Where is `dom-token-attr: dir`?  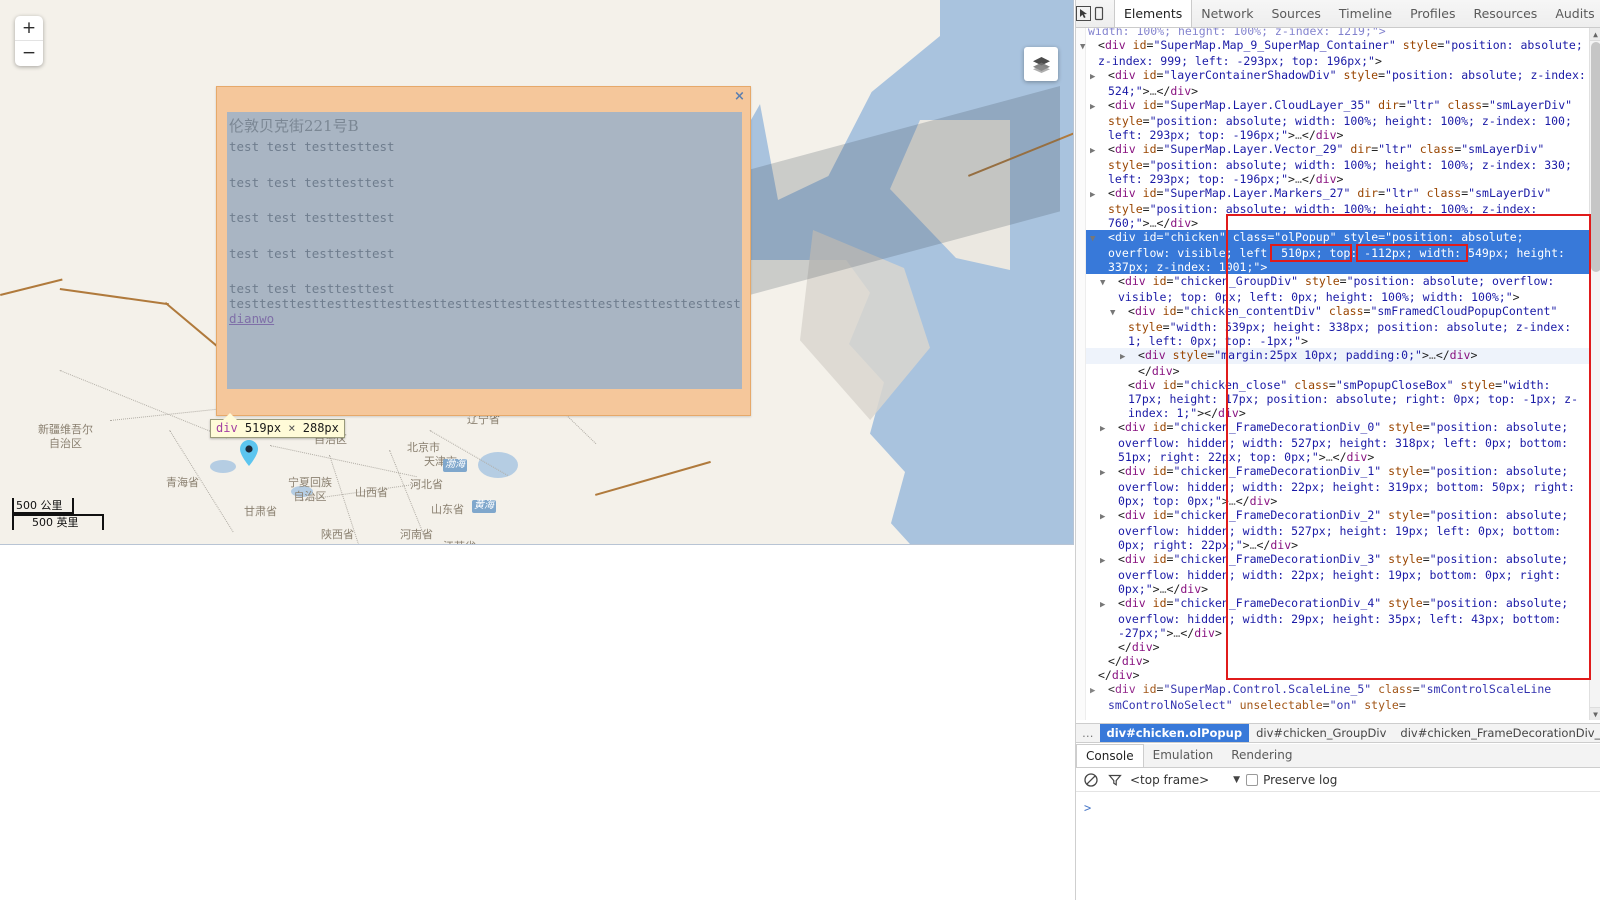
dom-token-attr: dir is located at coordinates (1361, 149).